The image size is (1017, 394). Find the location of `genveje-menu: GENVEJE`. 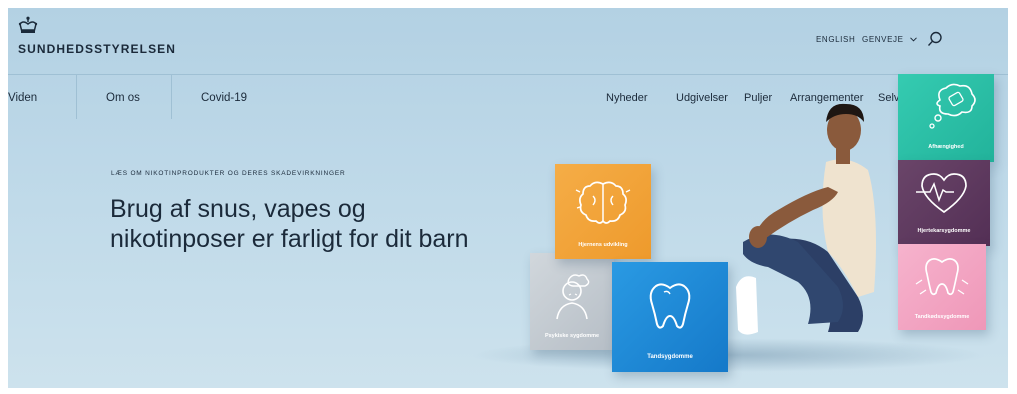

genveje-menu: GENVEJE is located at coordinates (890, 39).